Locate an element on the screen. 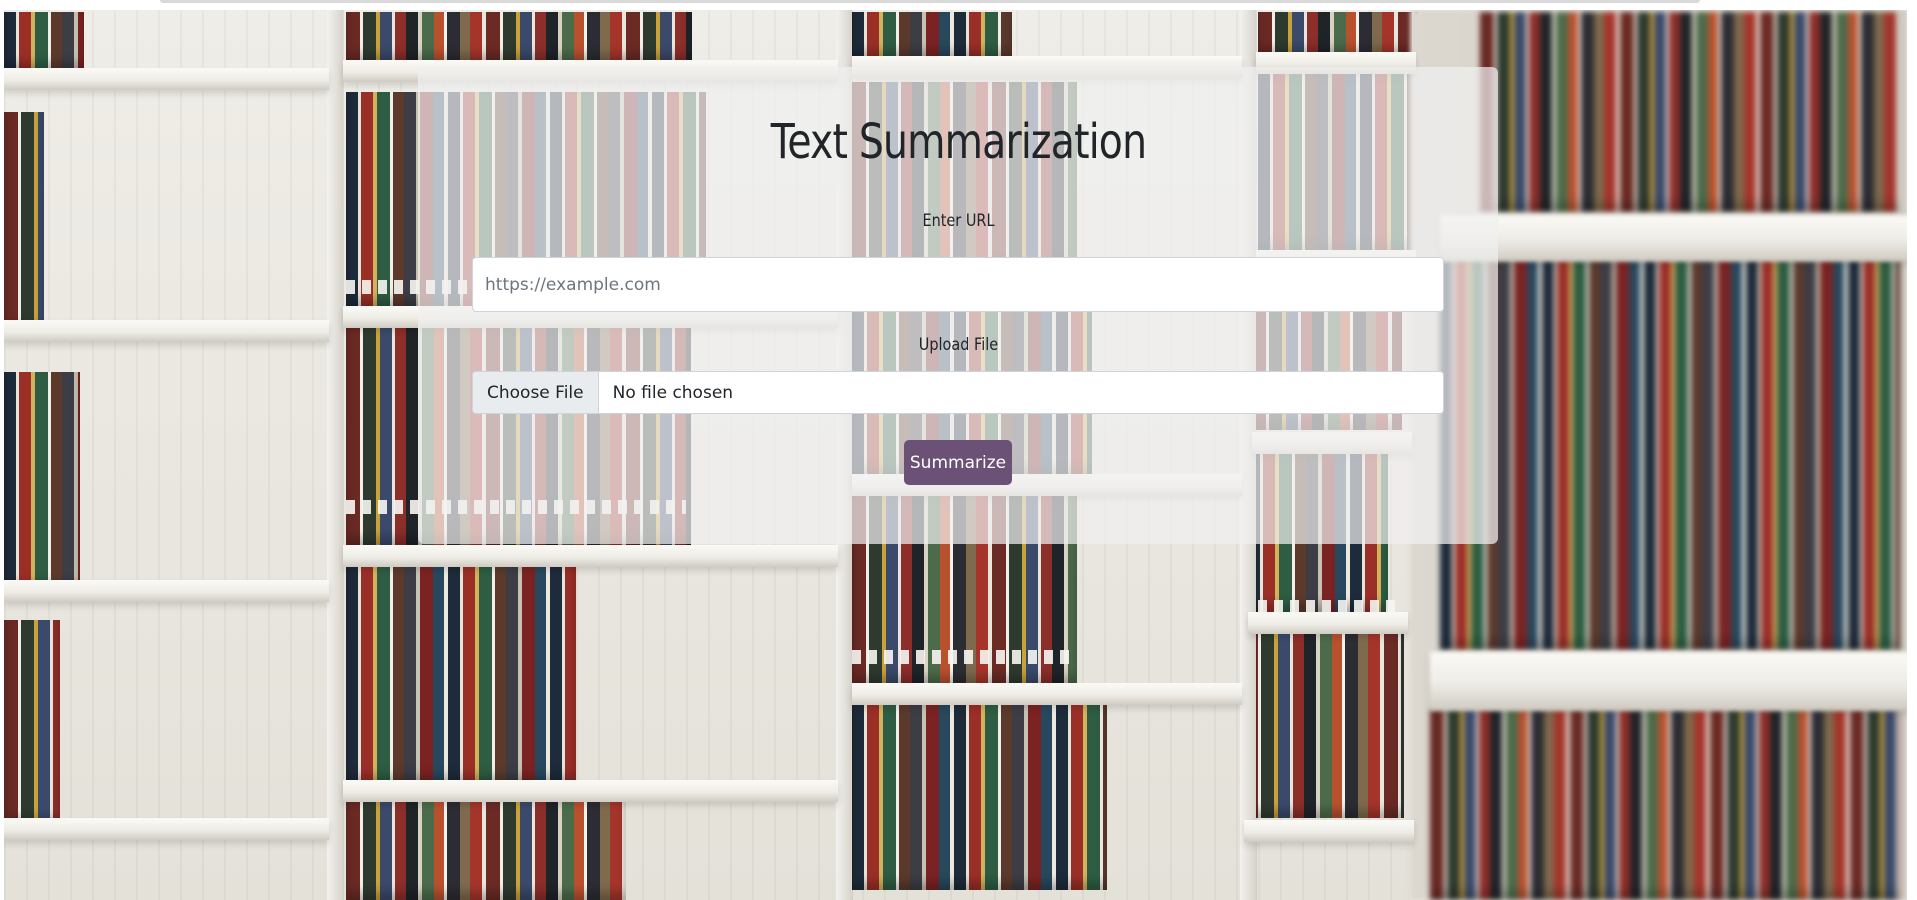  browser-top-edge is located at coordinates (958, 5).